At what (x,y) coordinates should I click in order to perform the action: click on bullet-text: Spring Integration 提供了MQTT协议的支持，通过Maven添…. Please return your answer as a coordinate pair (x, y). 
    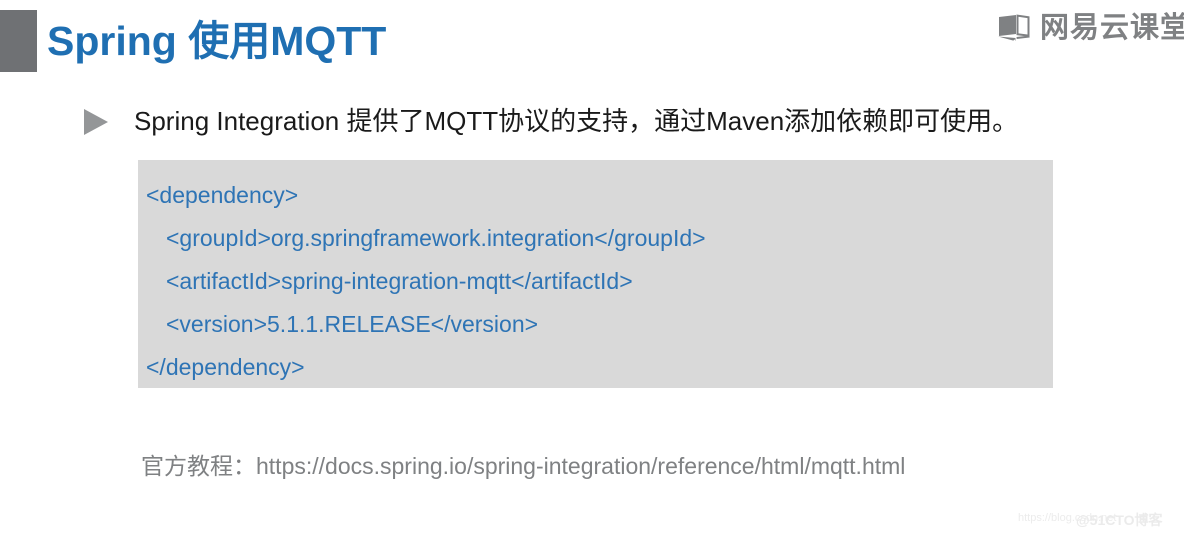
    Looking at the image, I should click on (576, 121).